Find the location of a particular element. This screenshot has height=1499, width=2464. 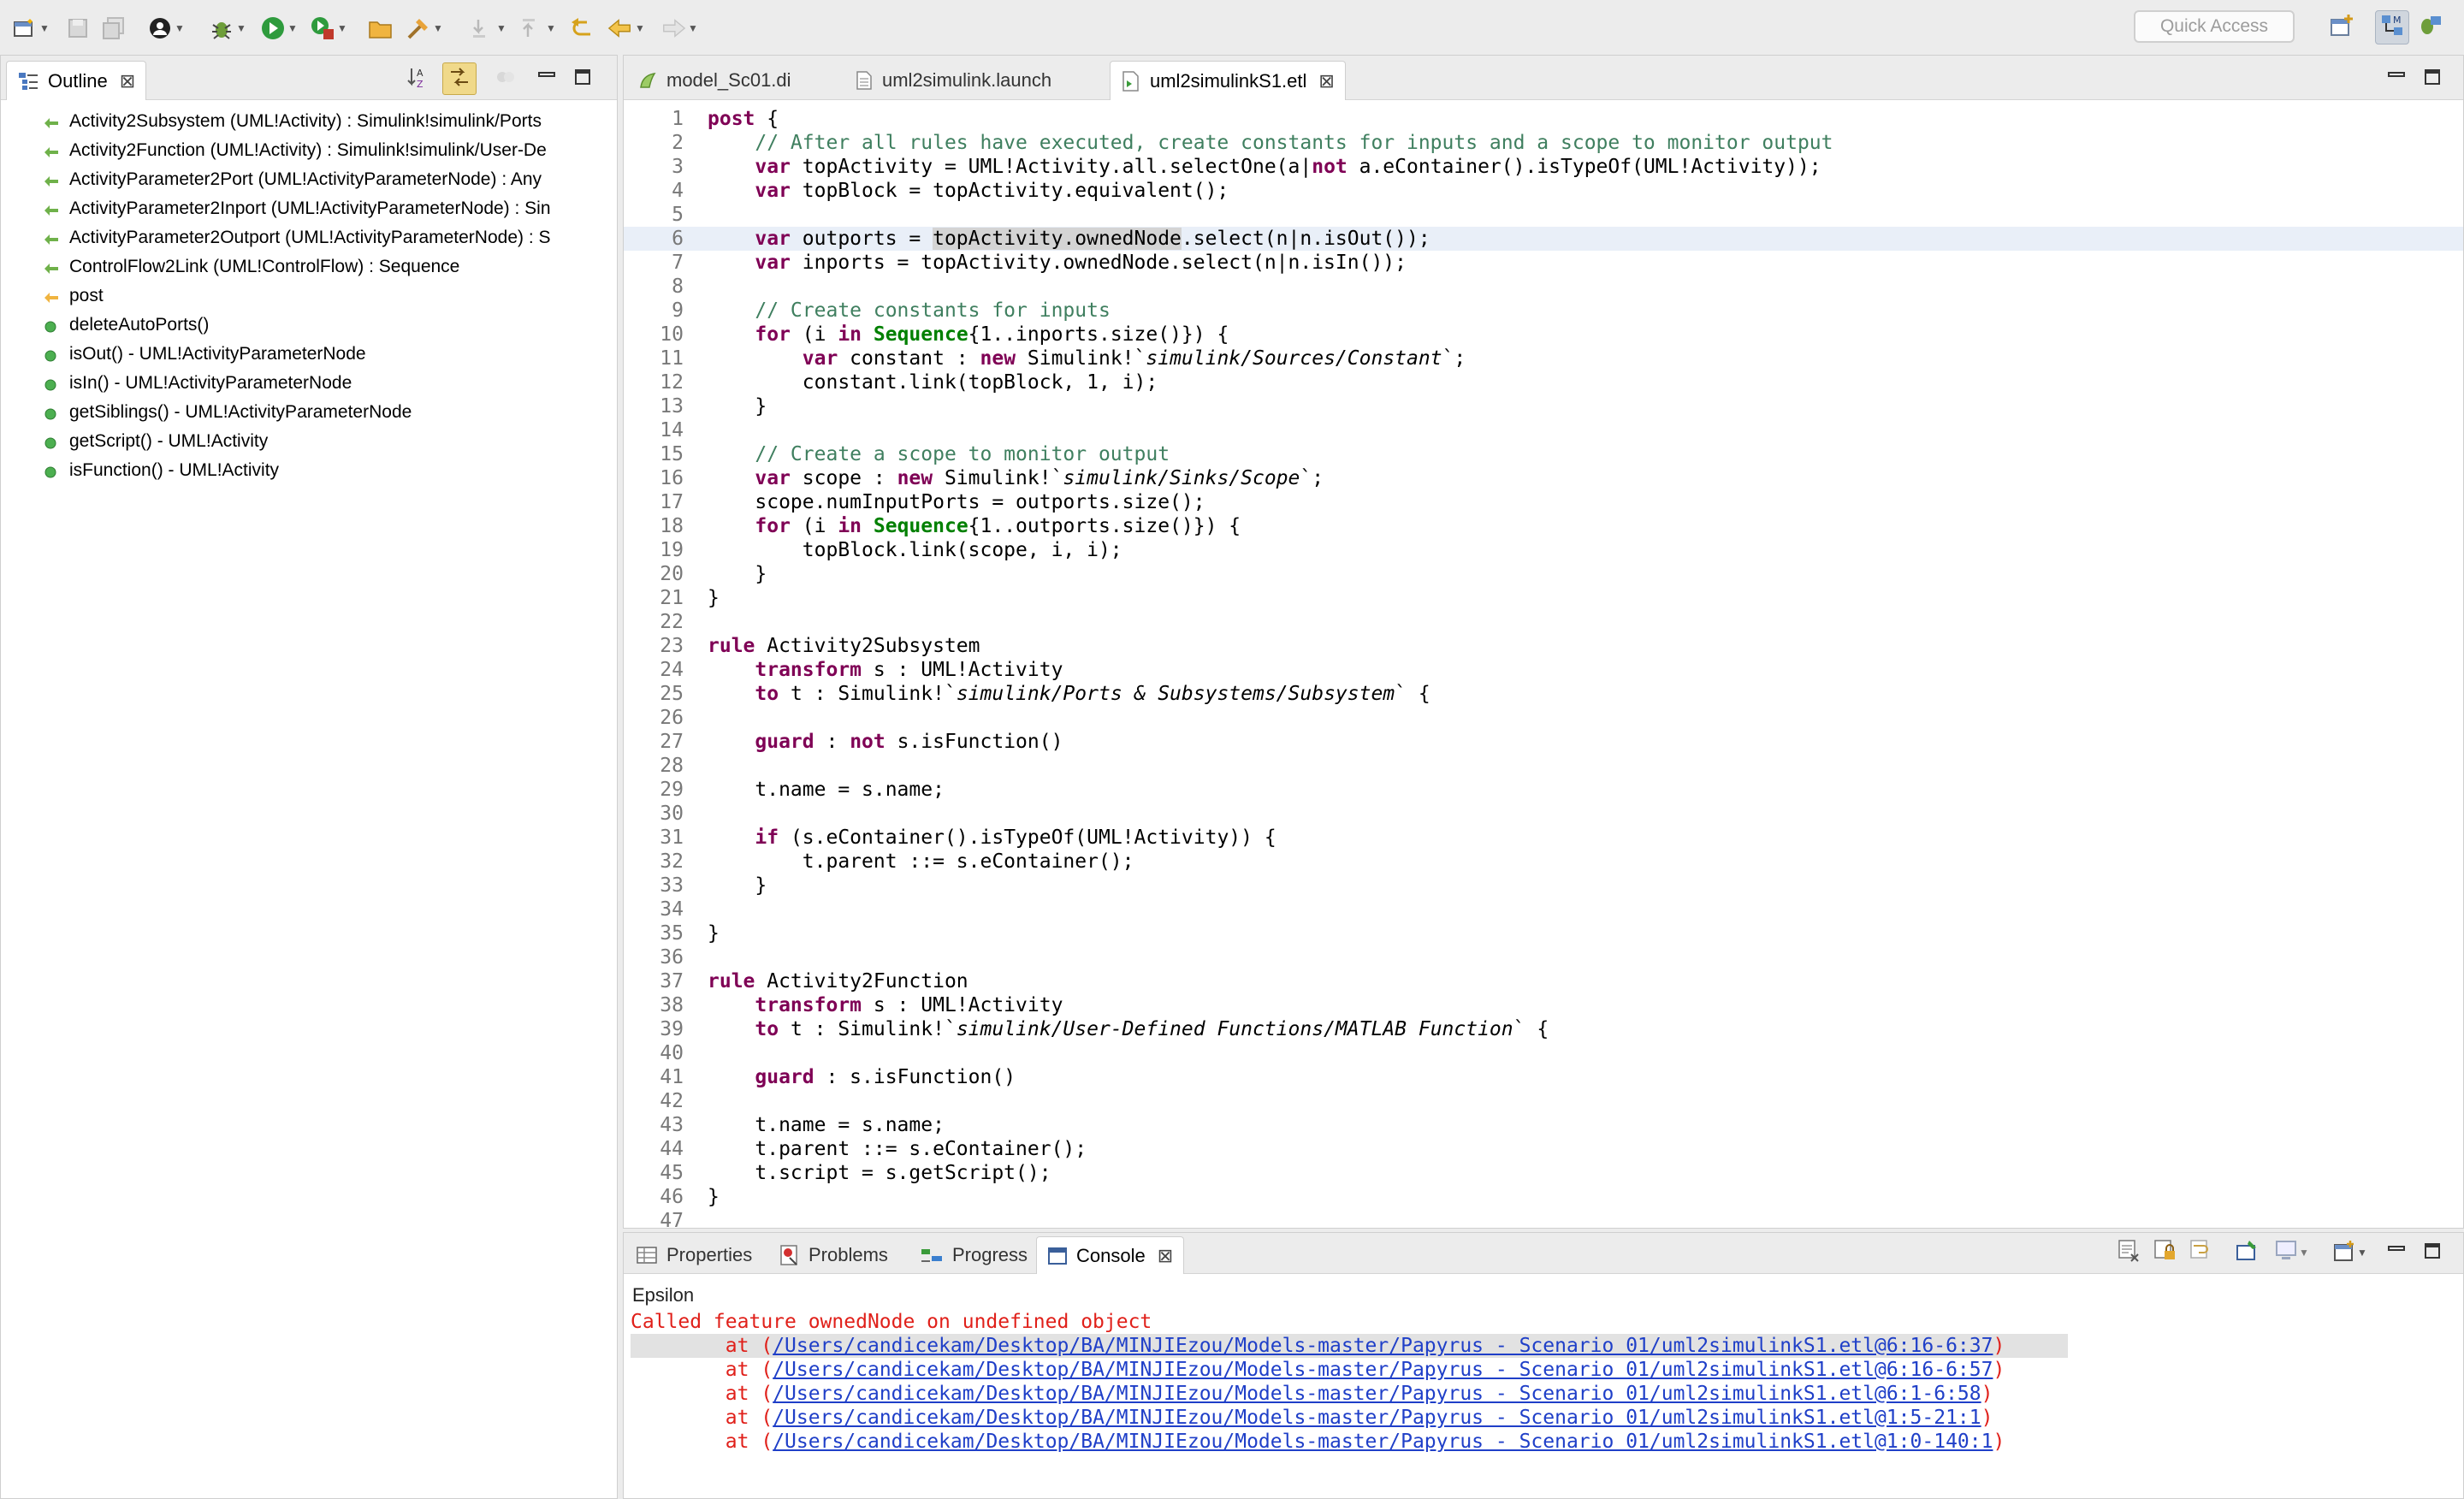

display-selected-console-button: ▼ is located at coordinates (2292, 1252).